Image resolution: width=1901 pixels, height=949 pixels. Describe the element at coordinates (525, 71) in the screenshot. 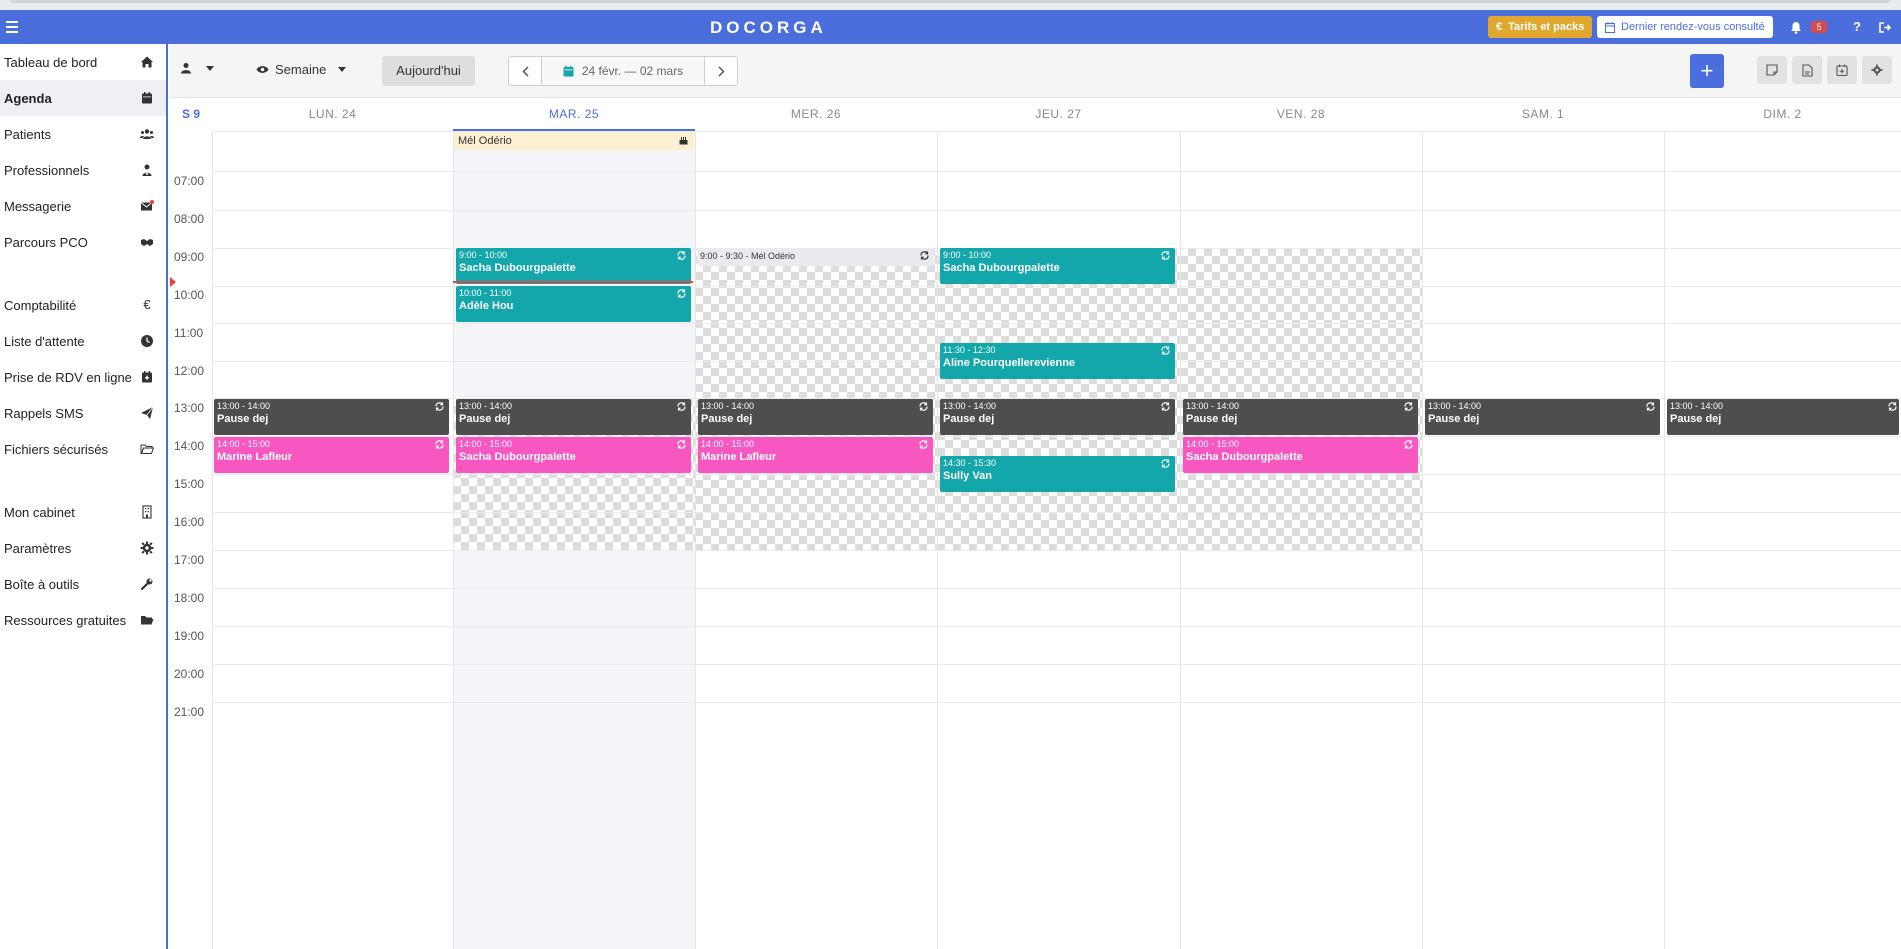

I see `previous-week-button` at that location.